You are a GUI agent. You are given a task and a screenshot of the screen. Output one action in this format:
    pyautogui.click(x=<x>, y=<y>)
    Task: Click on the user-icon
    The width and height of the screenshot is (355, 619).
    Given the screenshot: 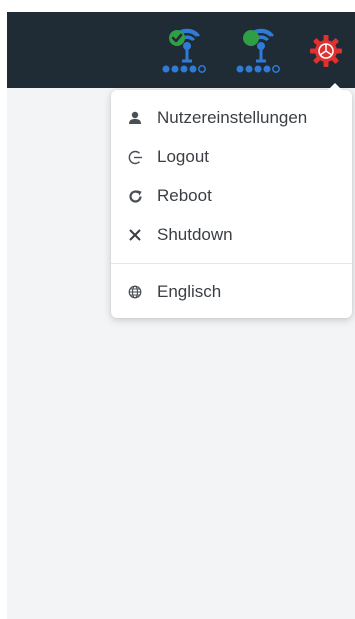 What is the action you would take?
    pyautogui.click(x=135, y=118)
    